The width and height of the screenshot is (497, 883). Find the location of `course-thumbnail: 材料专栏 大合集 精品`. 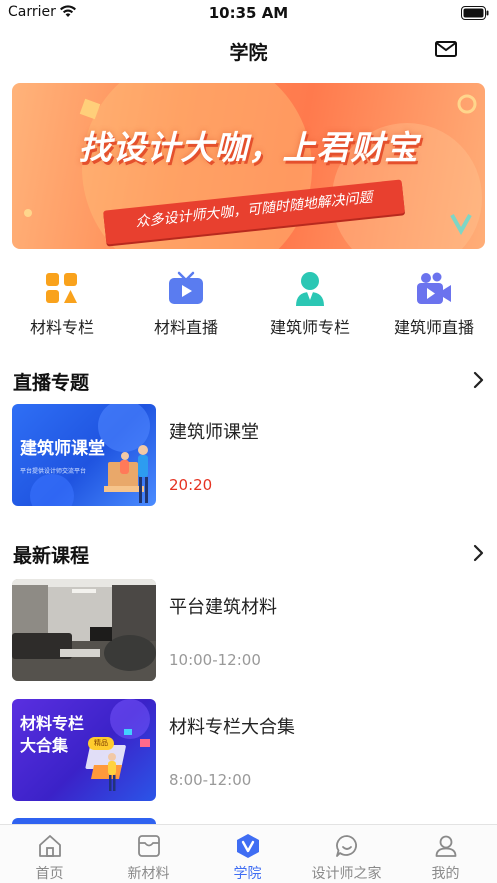

course-thumbnail: 材料专栏 大合集 精品 is located at coordinates (84, 750).